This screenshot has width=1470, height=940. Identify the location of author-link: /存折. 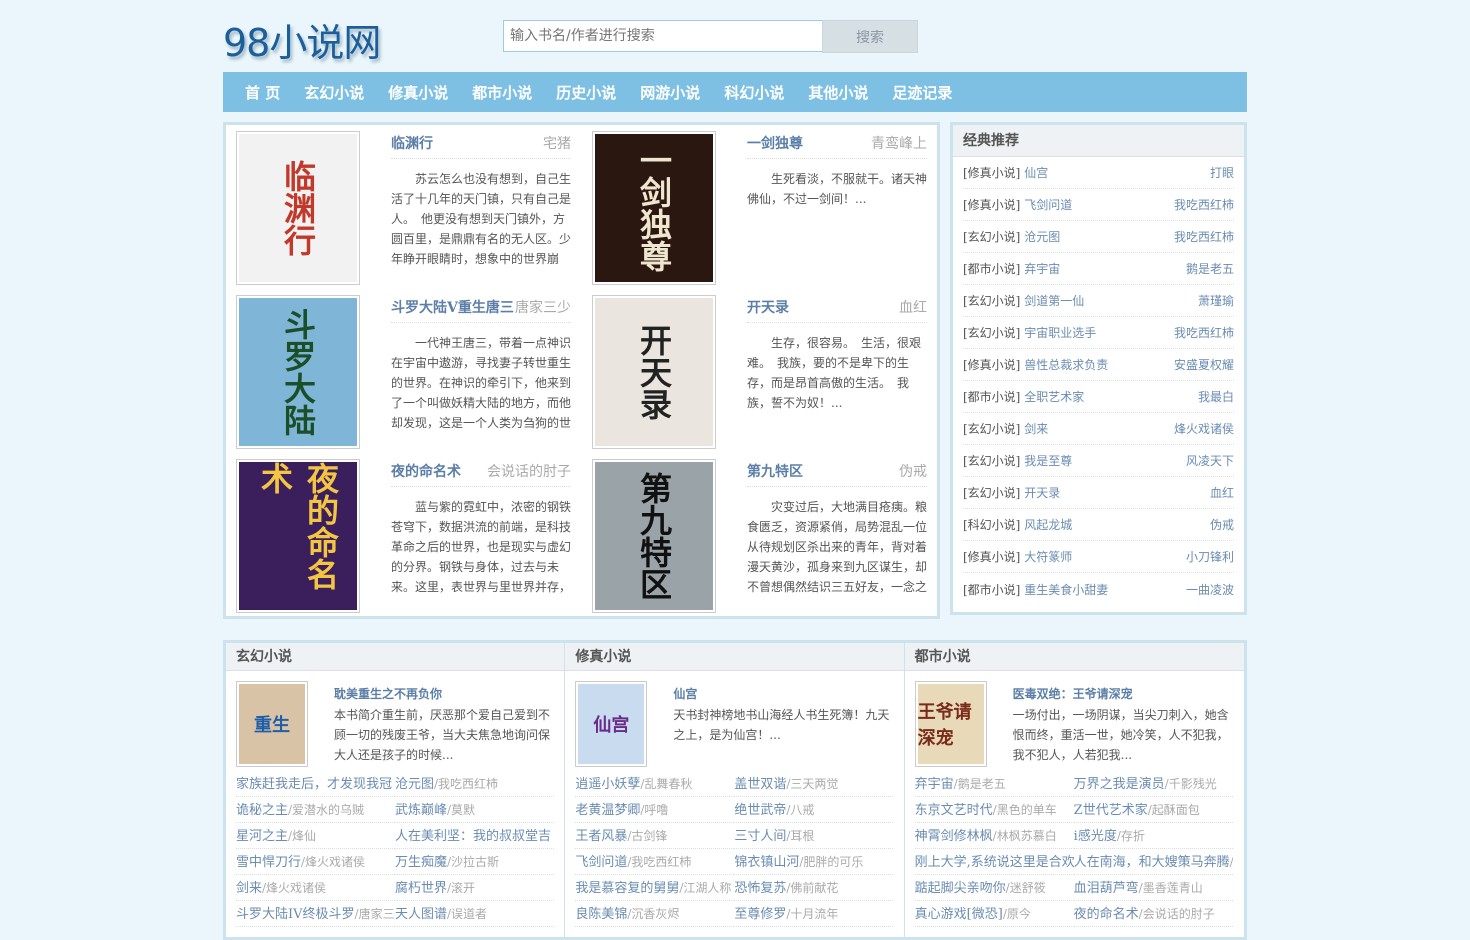
(1131, 836).